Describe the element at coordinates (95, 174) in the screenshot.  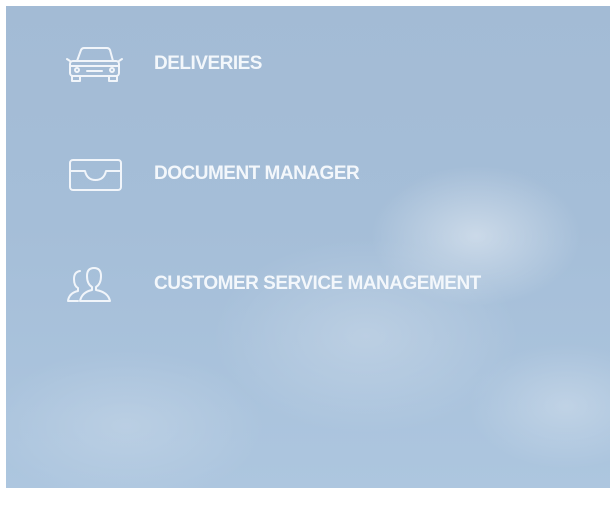
I see `inbox-tray-icon` at that location.